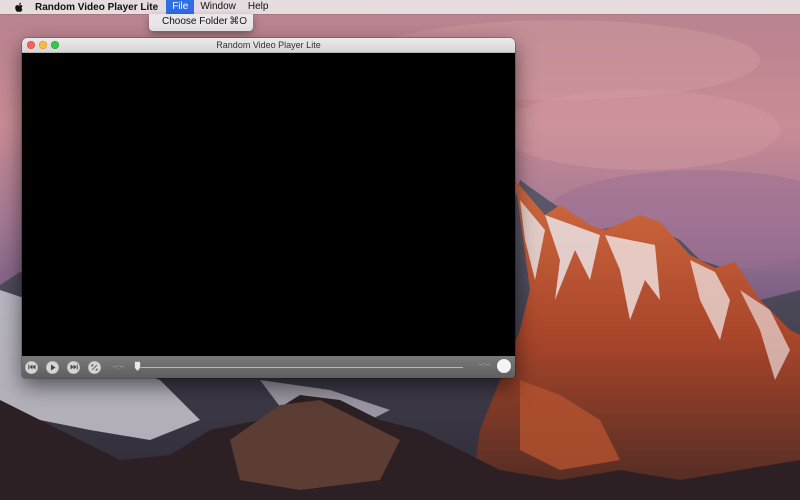 This screenshot has height=500, width=800. Describe the element at coordinates (504, 366) in the screenshot. I see `volume-knob` at that location.